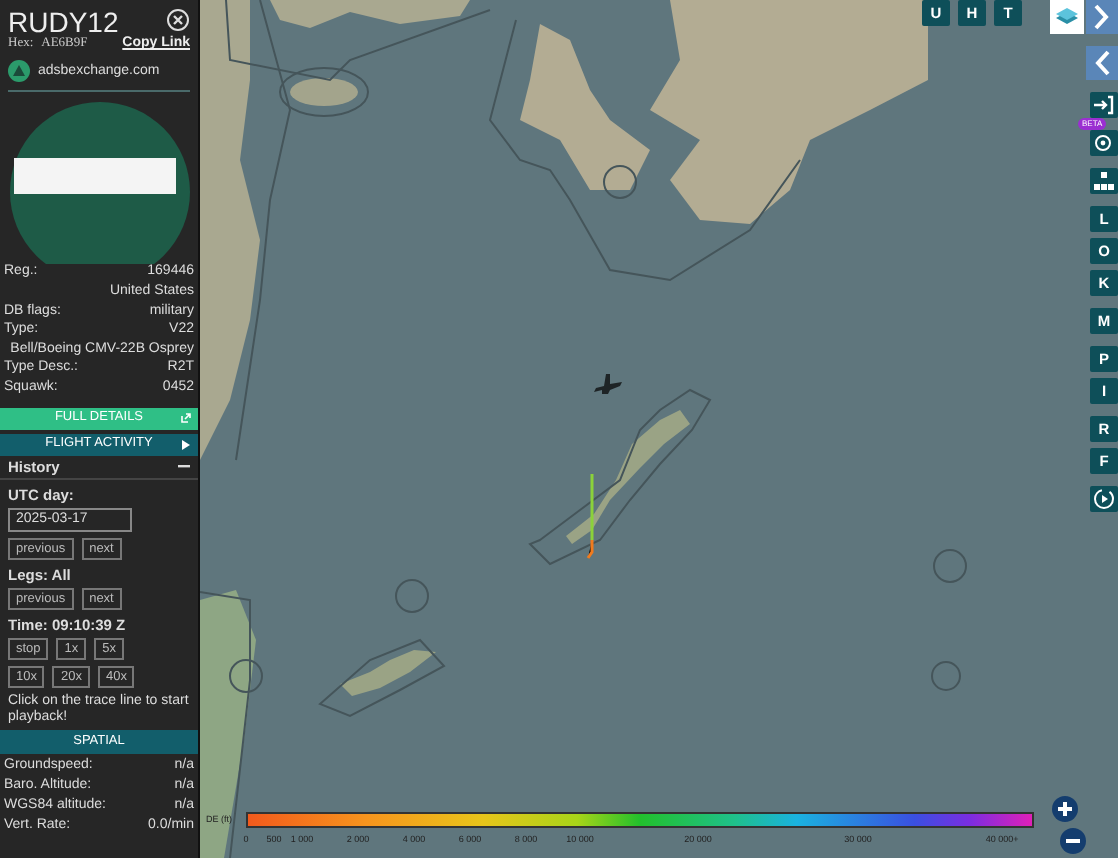 The height and width of the screenshot is (858, 1118). Describe the element at coordinates (1065, 809) in the screenshot. I see `plus-icon` at that location.